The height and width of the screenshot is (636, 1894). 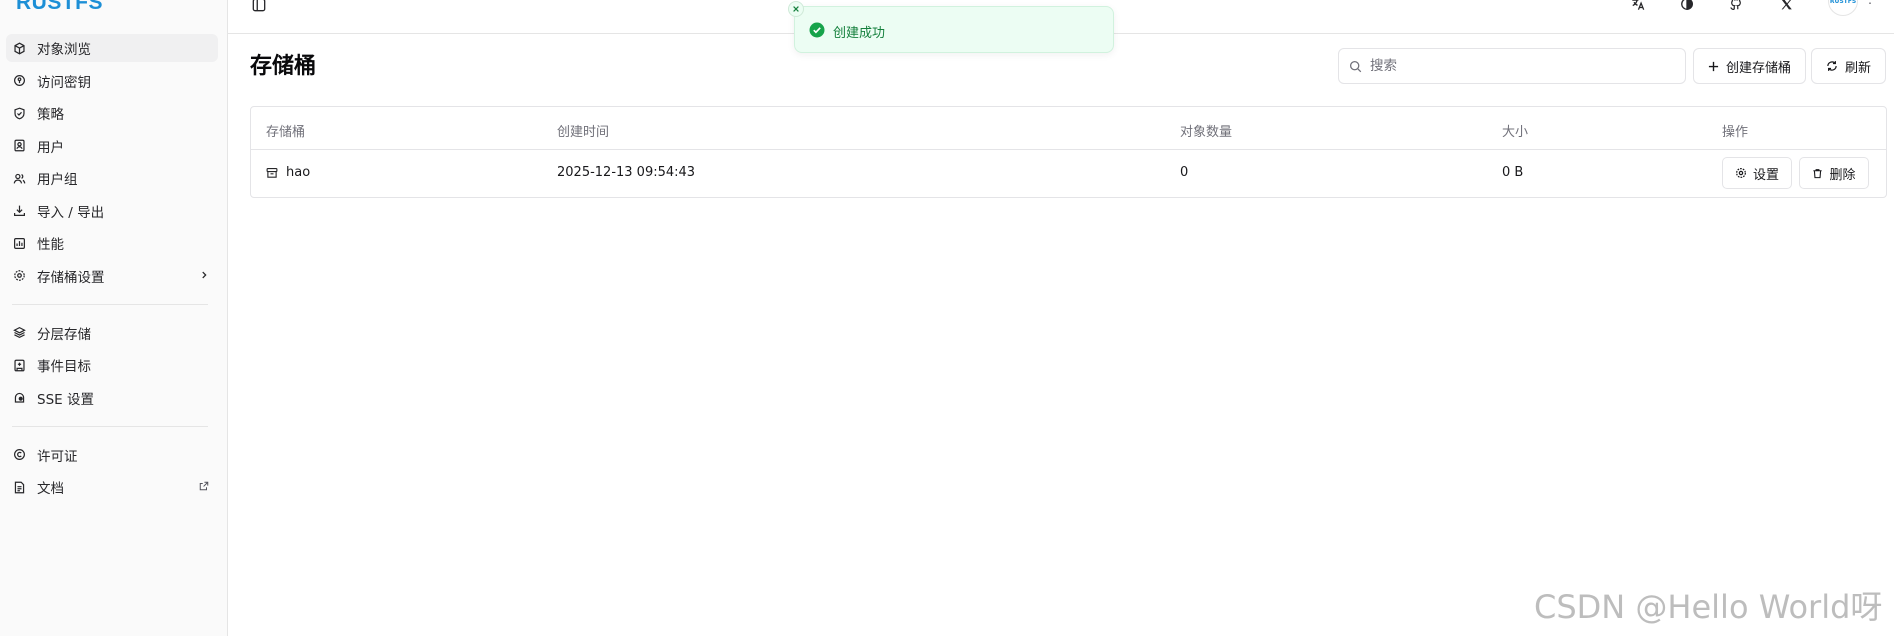 I want to click on watermark: CSDN @Hello World呀, so click(x=1708, y=607).